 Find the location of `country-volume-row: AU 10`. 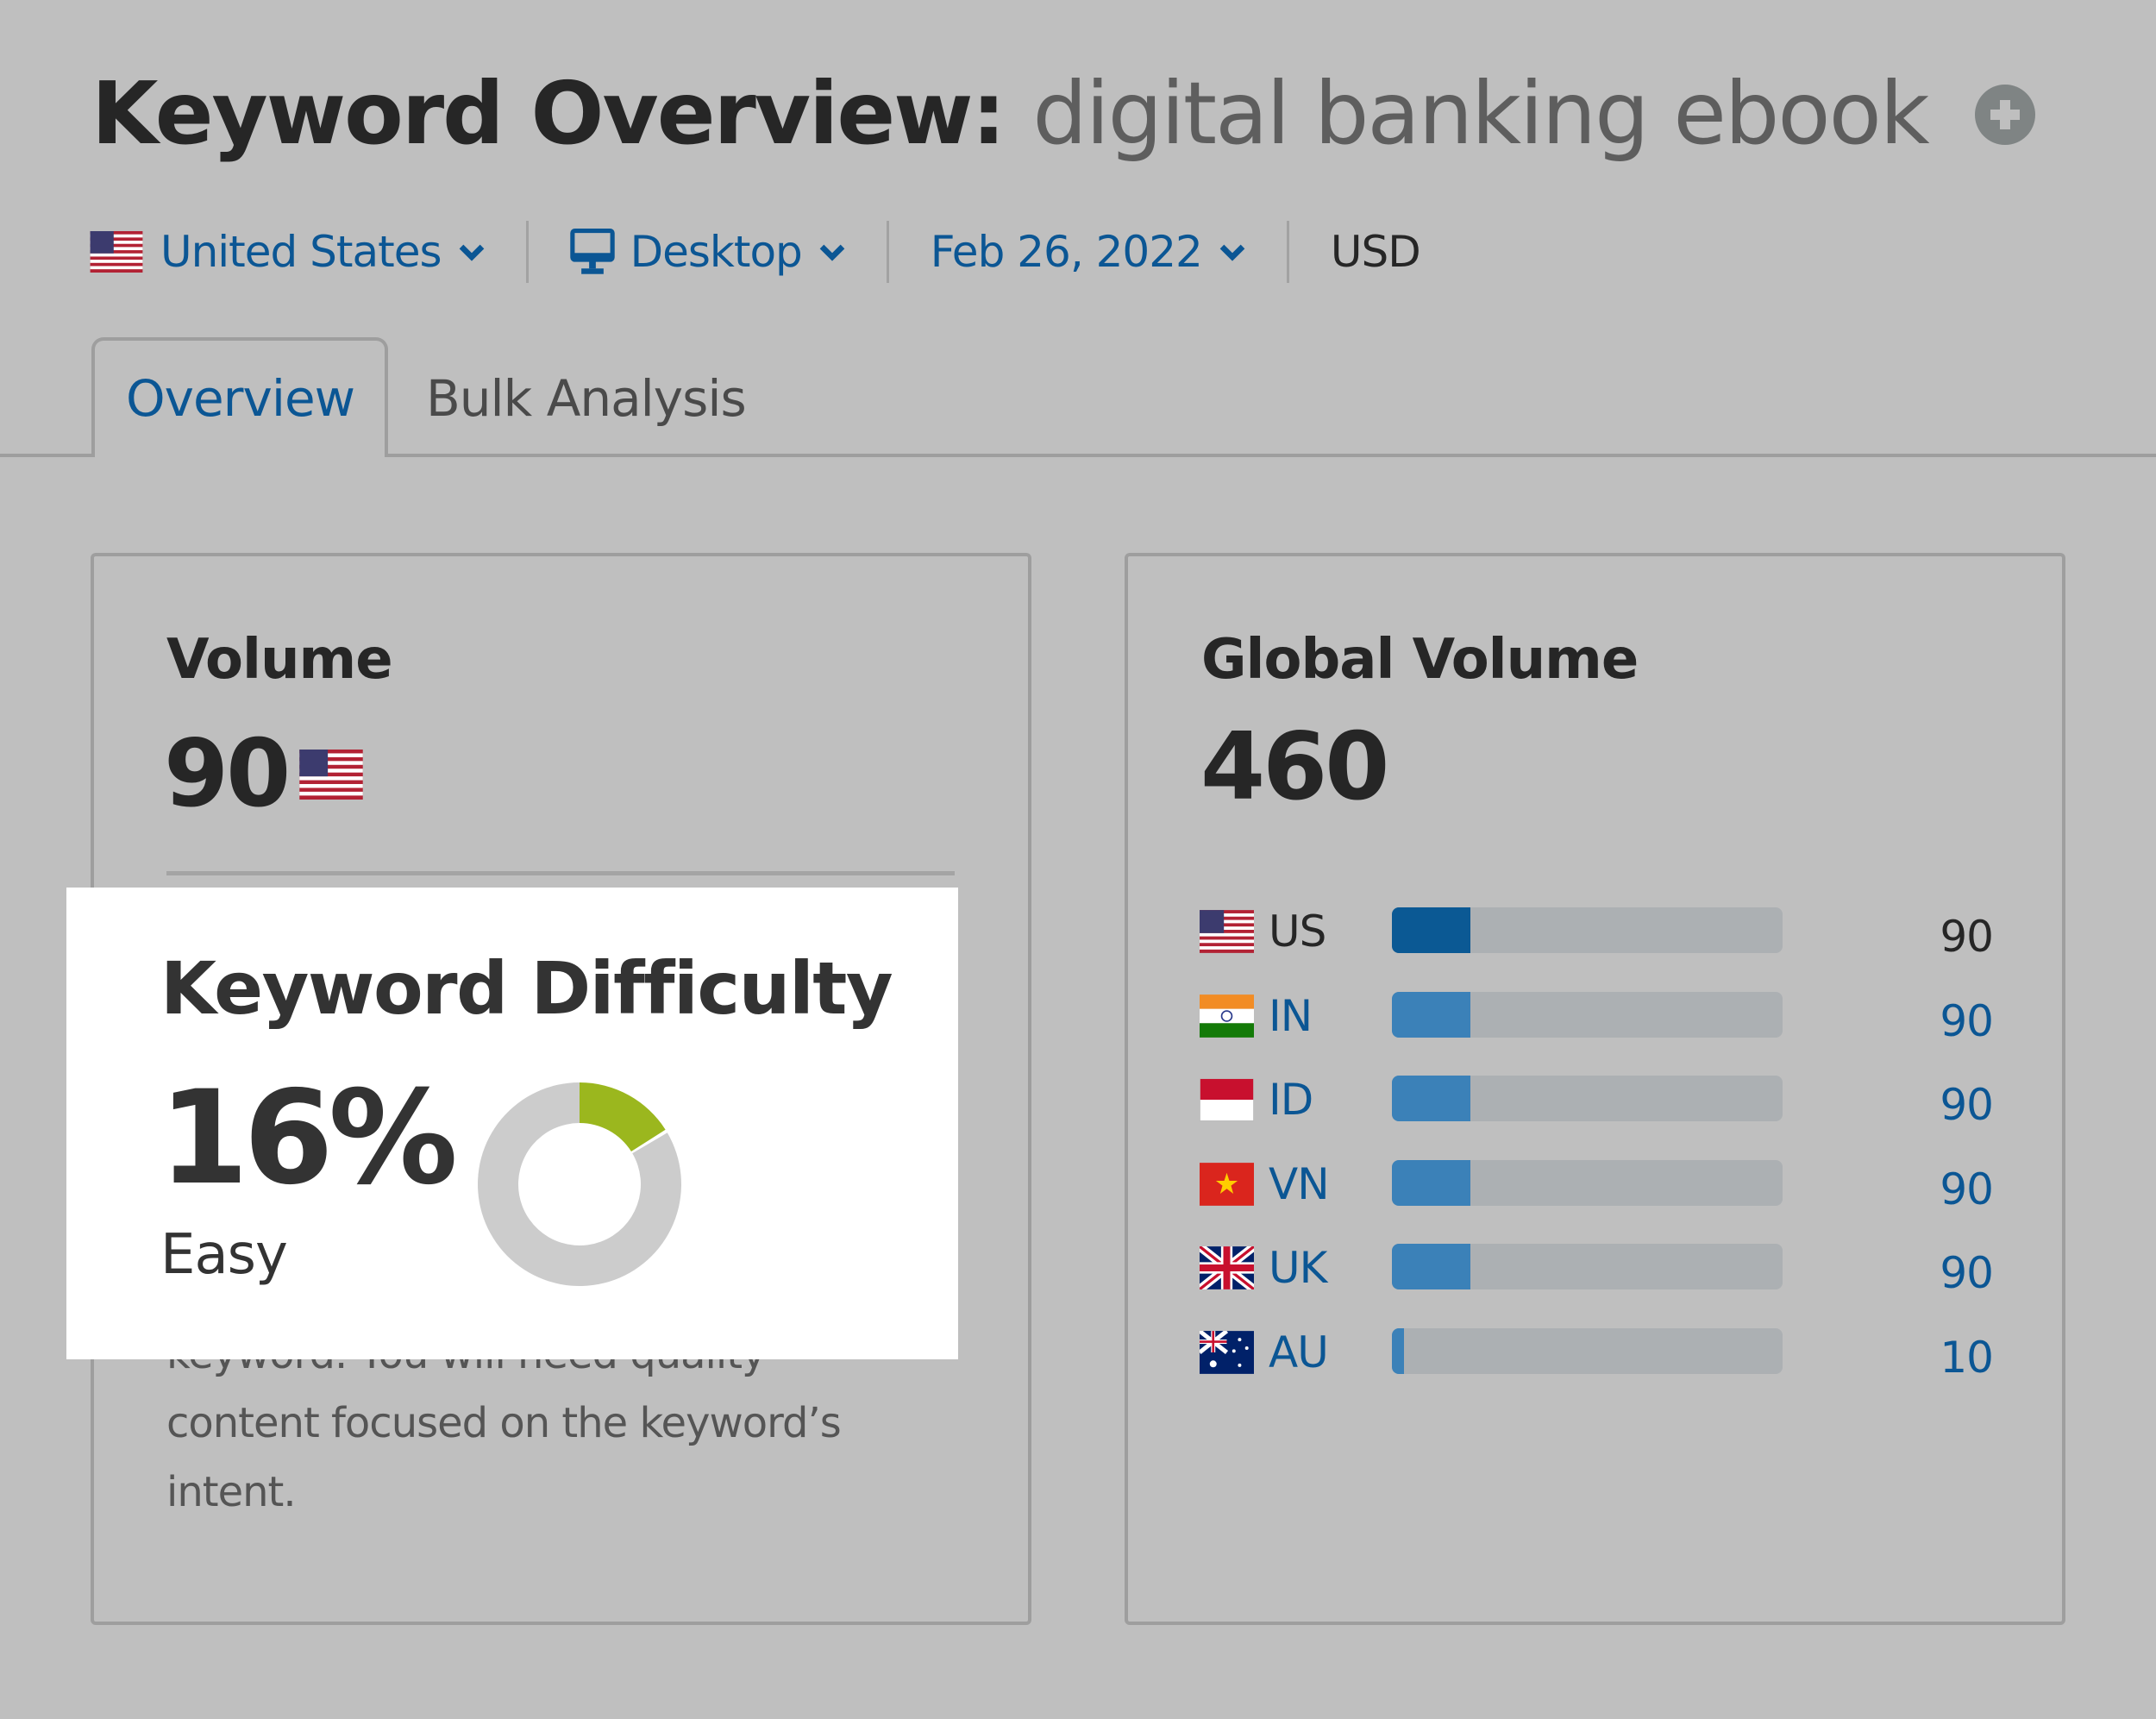

country-volume-row: AU 10 is located at coordinates (1597, 1367).